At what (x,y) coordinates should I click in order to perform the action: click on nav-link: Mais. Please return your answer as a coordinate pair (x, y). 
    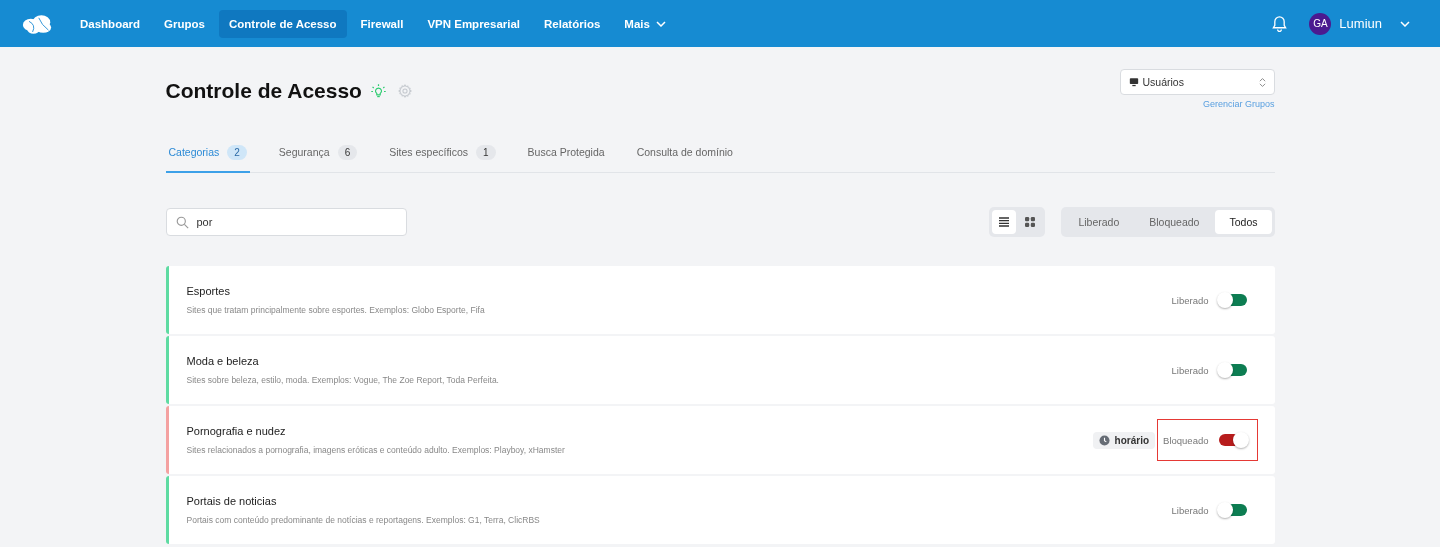
    Looking at the image, I should click on (645, 23).